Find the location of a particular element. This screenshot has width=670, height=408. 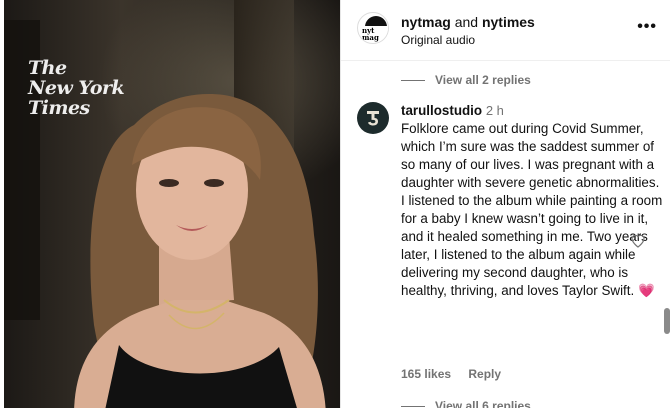

scrollbar-thumb is located at coordinates (667, 321).